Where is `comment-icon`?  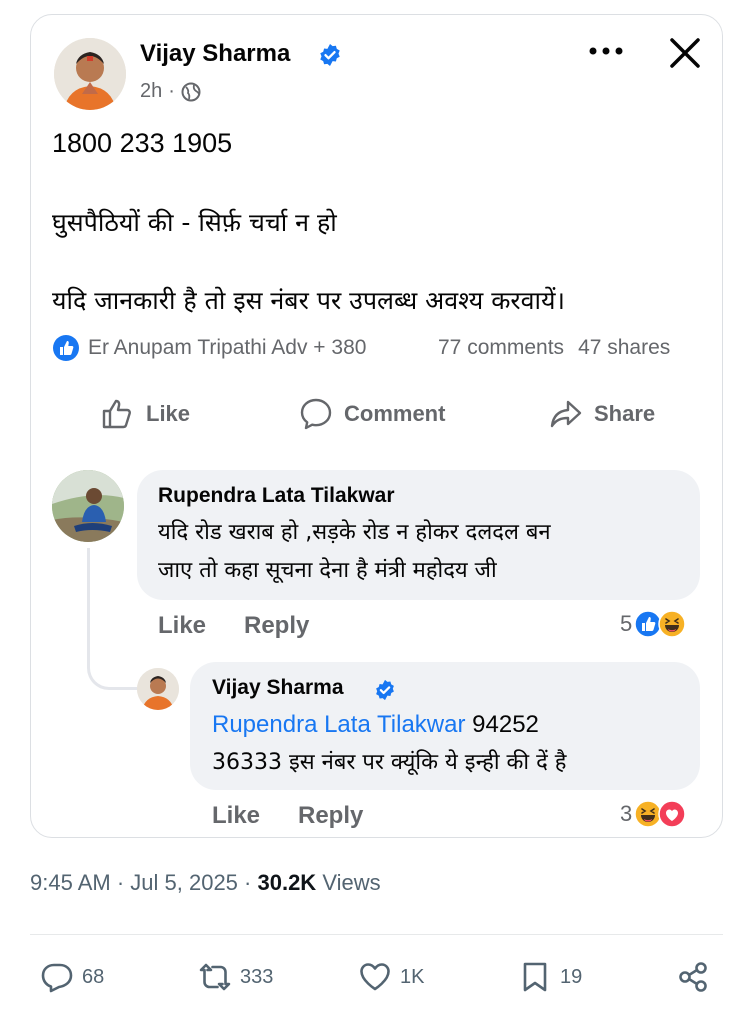 comment-icon is located at coordinates (316, 414).